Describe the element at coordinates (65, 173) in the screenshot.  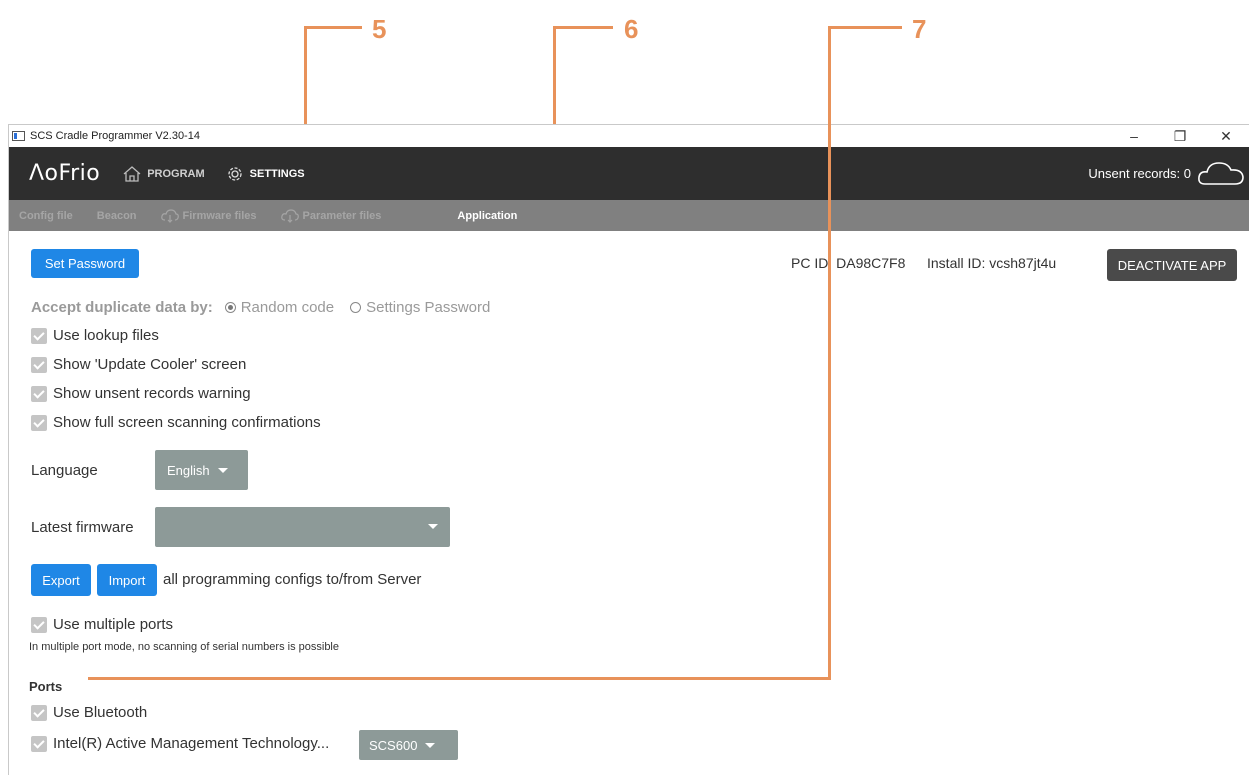
I see `aofrio-logo: ΛoFrio` at that location.